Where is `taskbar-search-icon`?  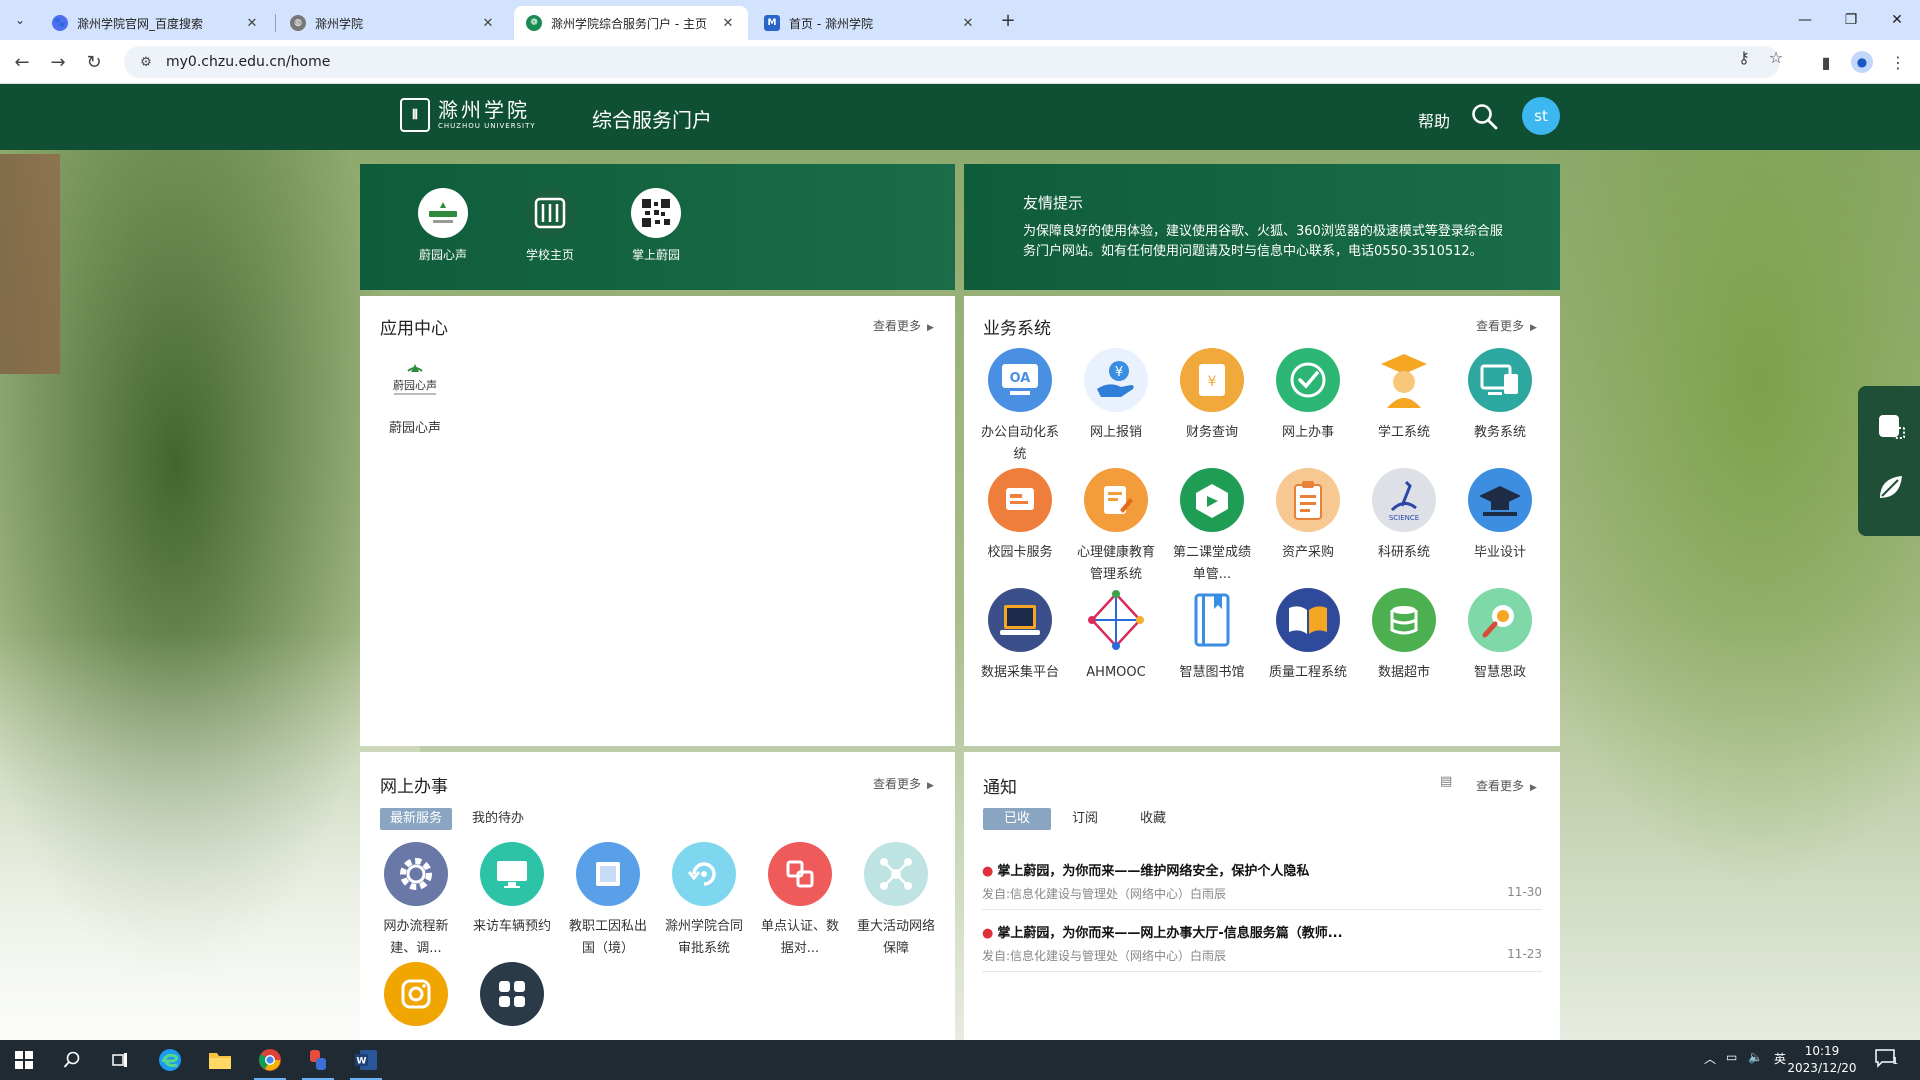
taskbar-search-icon is located at coordinates (72, 1060).